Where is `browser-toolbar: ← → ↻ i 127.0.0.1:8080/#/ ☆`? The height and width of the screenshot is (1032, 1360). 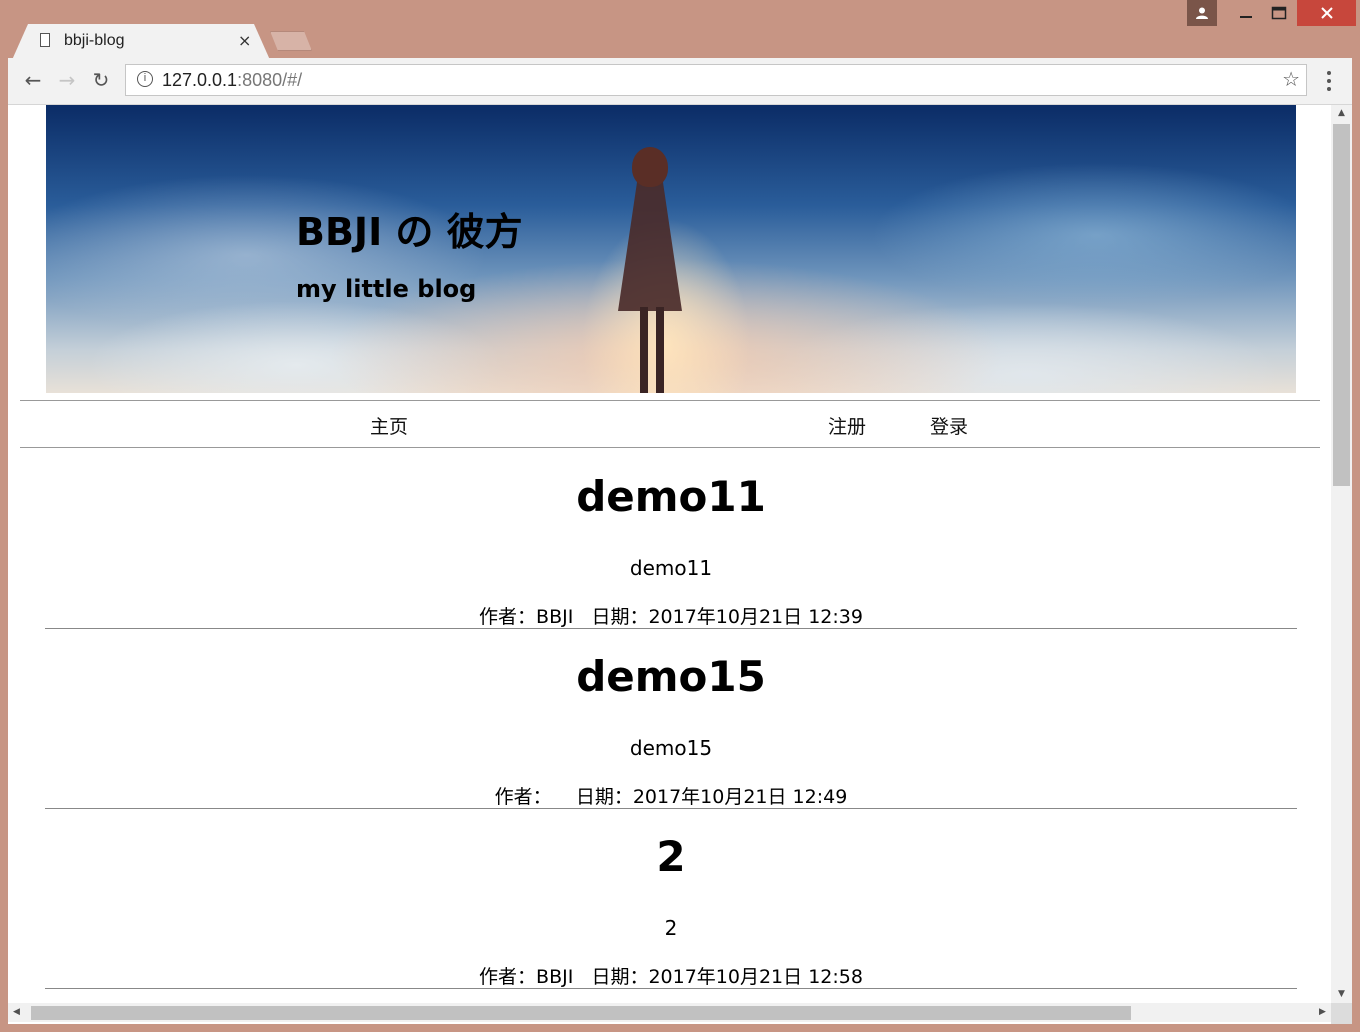 browser-toolbar: ← → ↻ i 127.0.0.1:8080/#/ ☆ is located at coordinates (680, 81).